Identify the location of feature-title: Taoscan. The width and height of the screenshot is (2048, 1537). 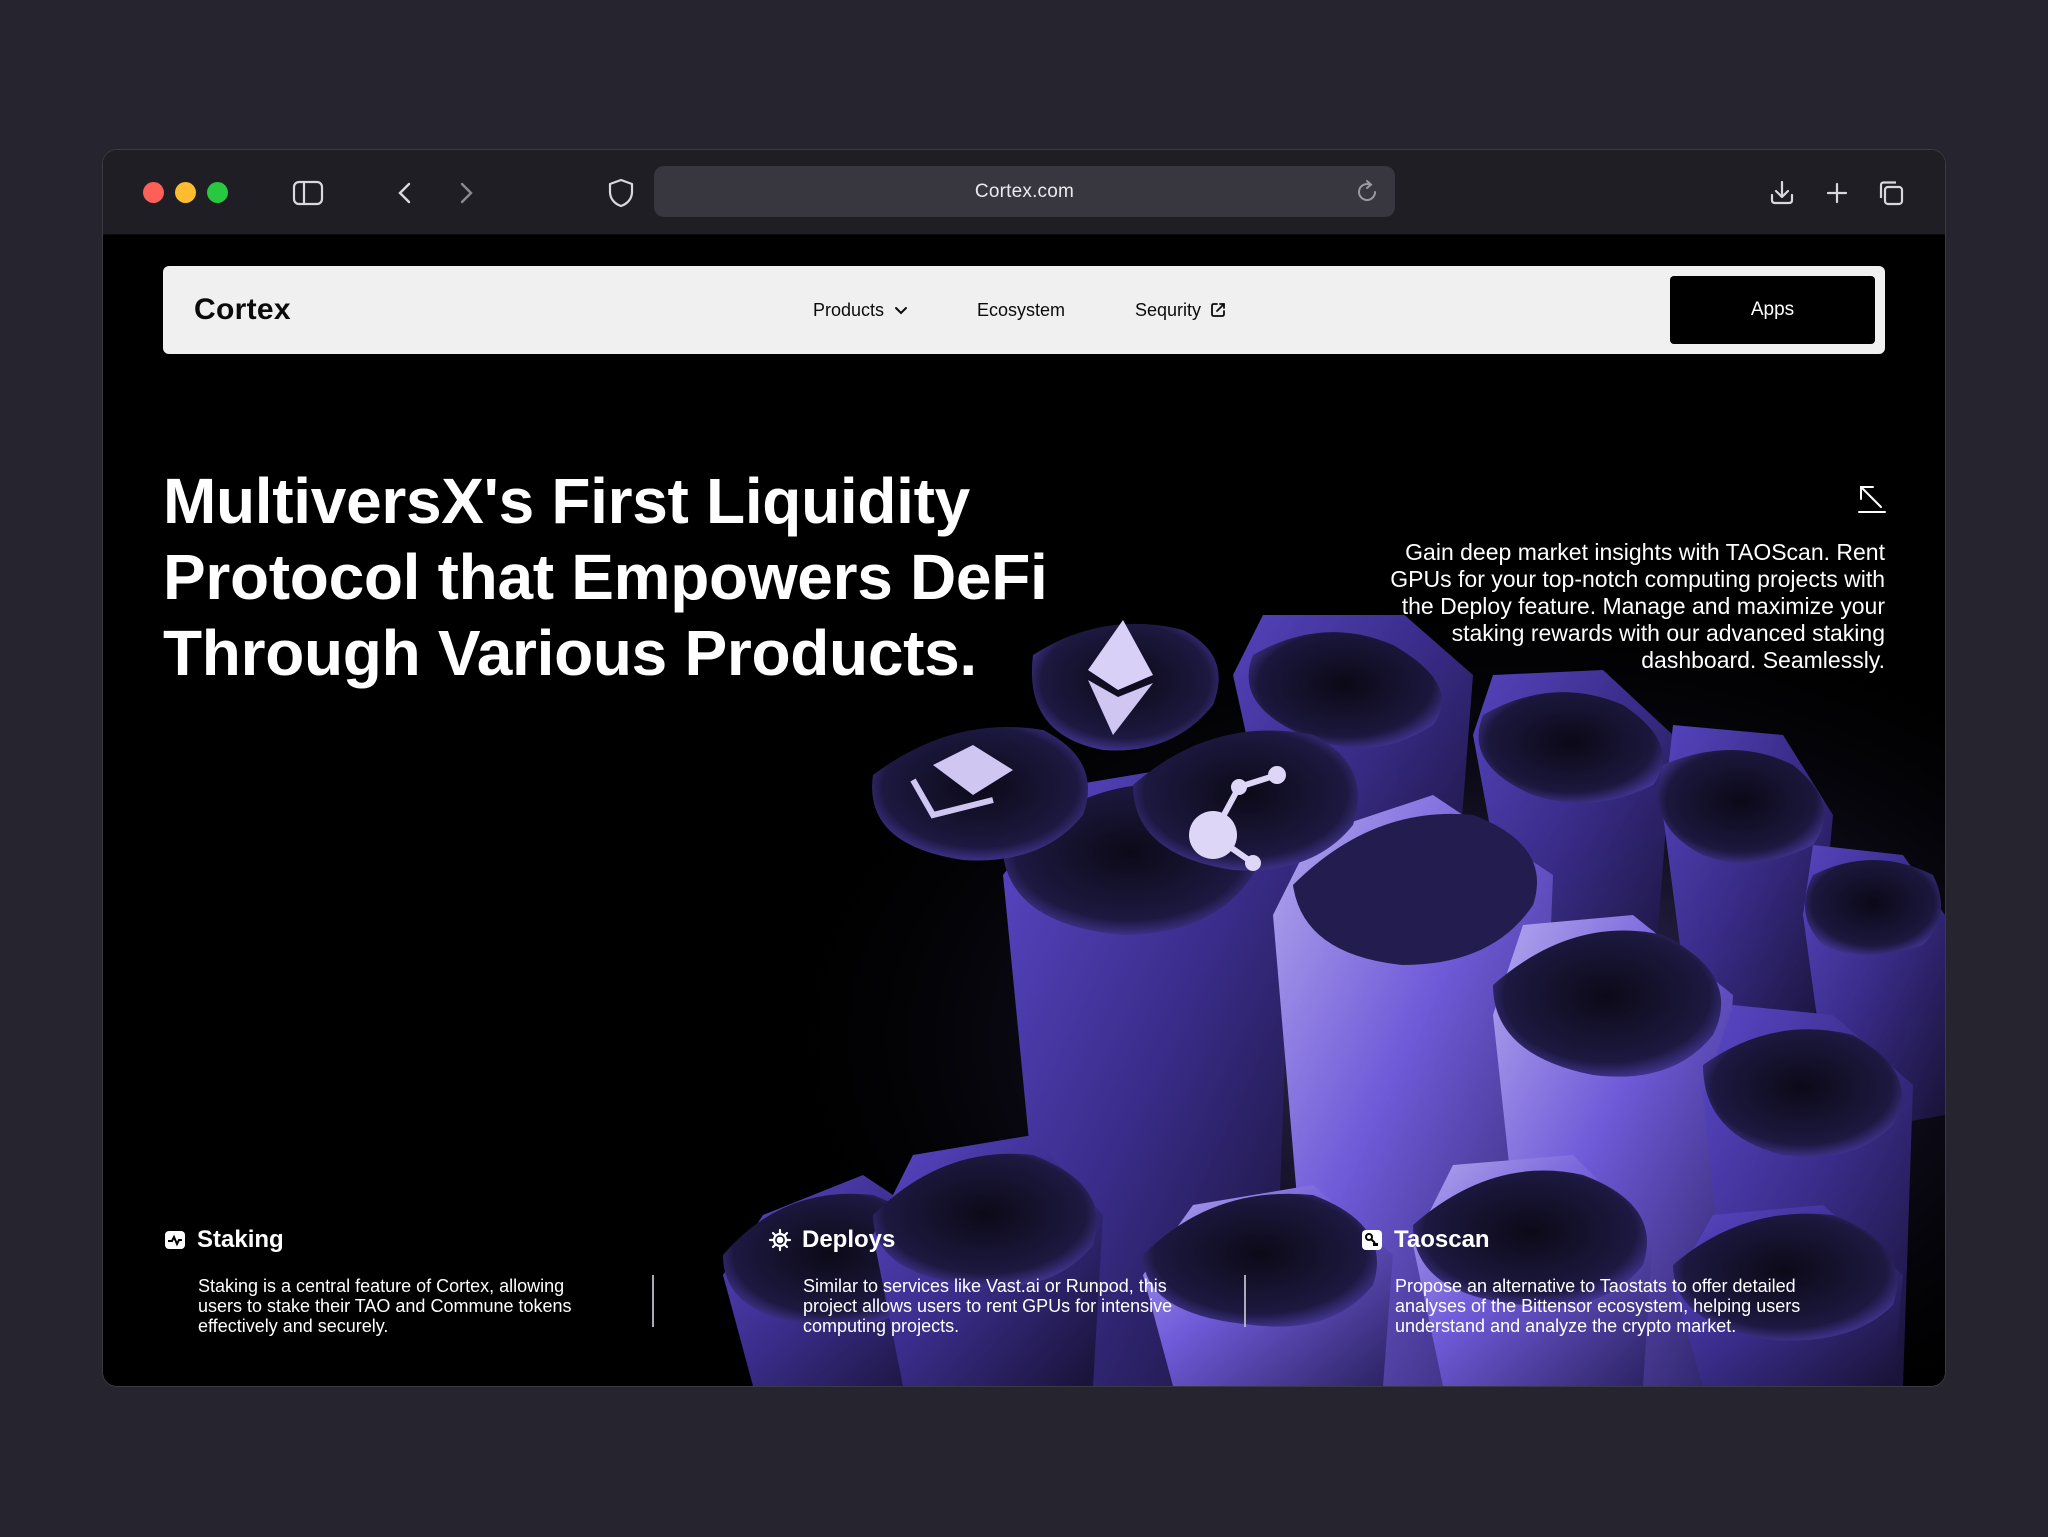
(1442, 1239).